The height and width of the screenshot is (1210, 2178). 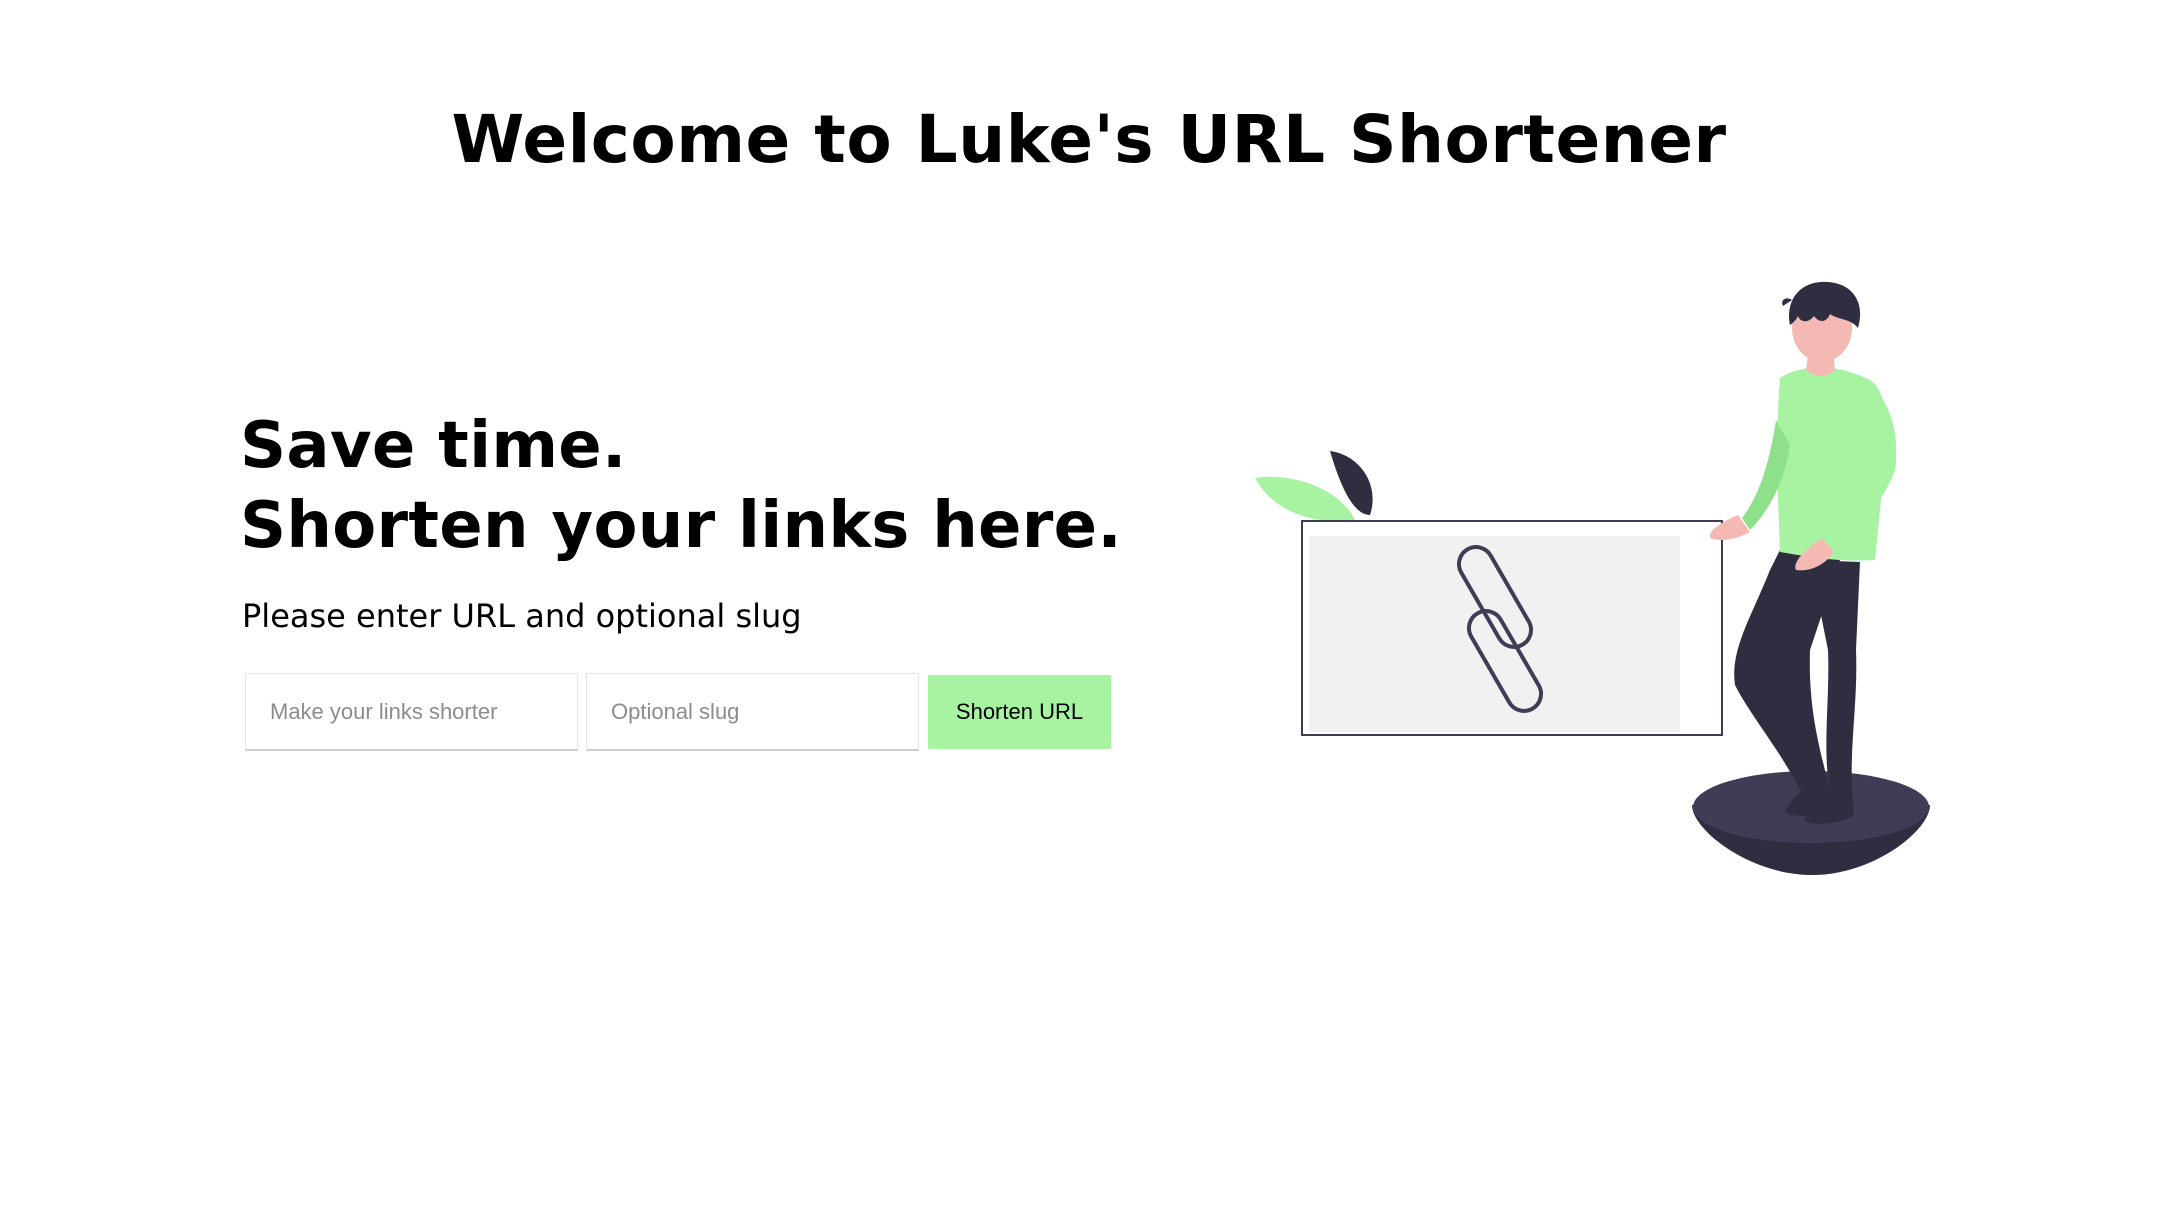 I want to click on hero-heading-line-1: Save time., so click(x=433, y=446).